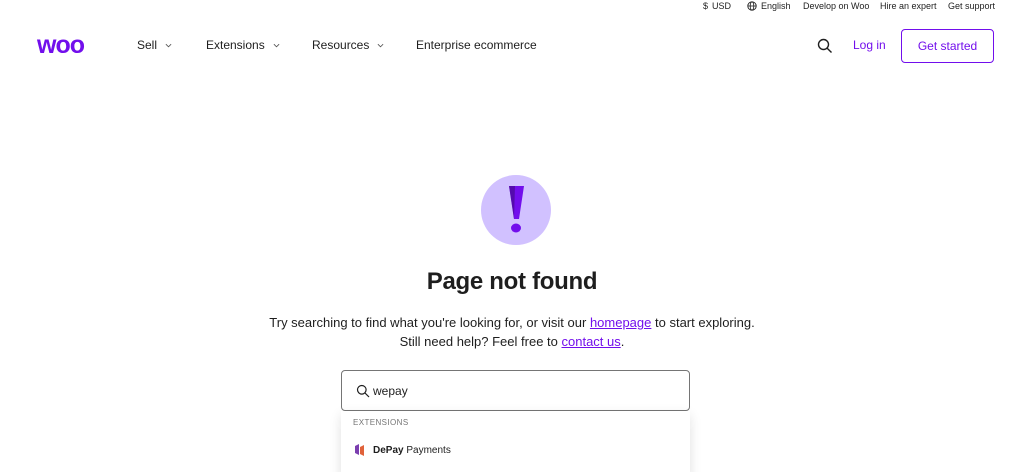 Image resolution: width=1024 pixels, height=472 pixels. Describe the element at coordinates (622, 341) in the screenshot. I see `message-part-3: .` at that location.